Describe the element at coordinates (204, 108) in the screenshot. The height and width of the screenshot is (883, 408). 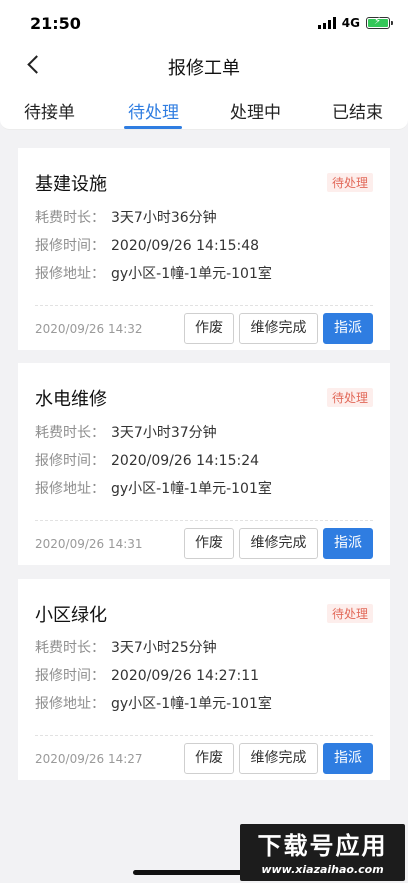
I see `status-tabs: 待接单 待处理 处理中 已结束` at that location.